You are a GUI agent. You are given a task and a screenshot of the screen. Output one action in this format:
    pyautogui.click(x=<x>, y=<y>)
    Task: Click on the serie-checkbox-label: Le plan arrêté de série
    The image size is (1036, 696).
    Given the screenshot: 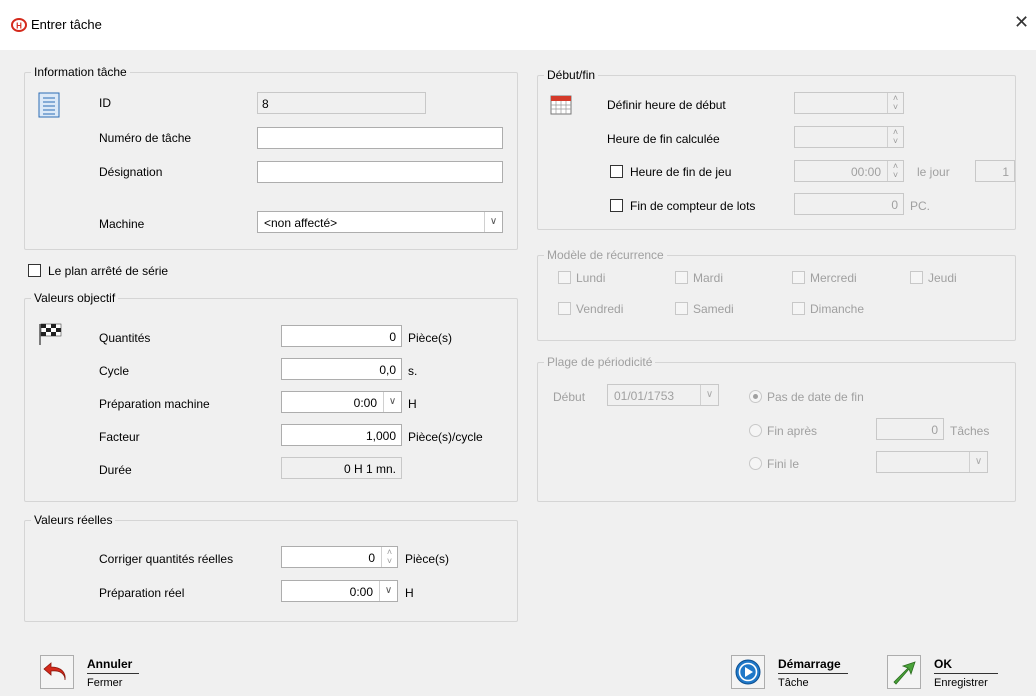 What is the action you would take?
    pyautogui.click(x=108, y=271)
    